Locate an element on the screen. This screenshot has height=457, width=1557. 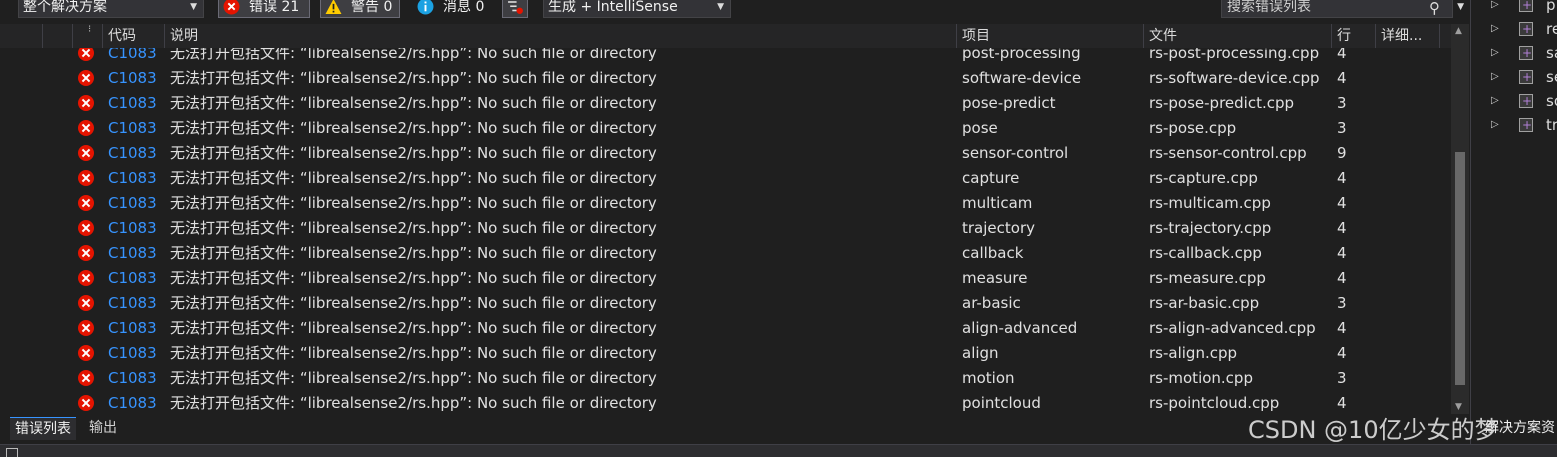
build-source-dropdown: 生成 + IntelliSense ▼ is located at coordinates (637, 9).